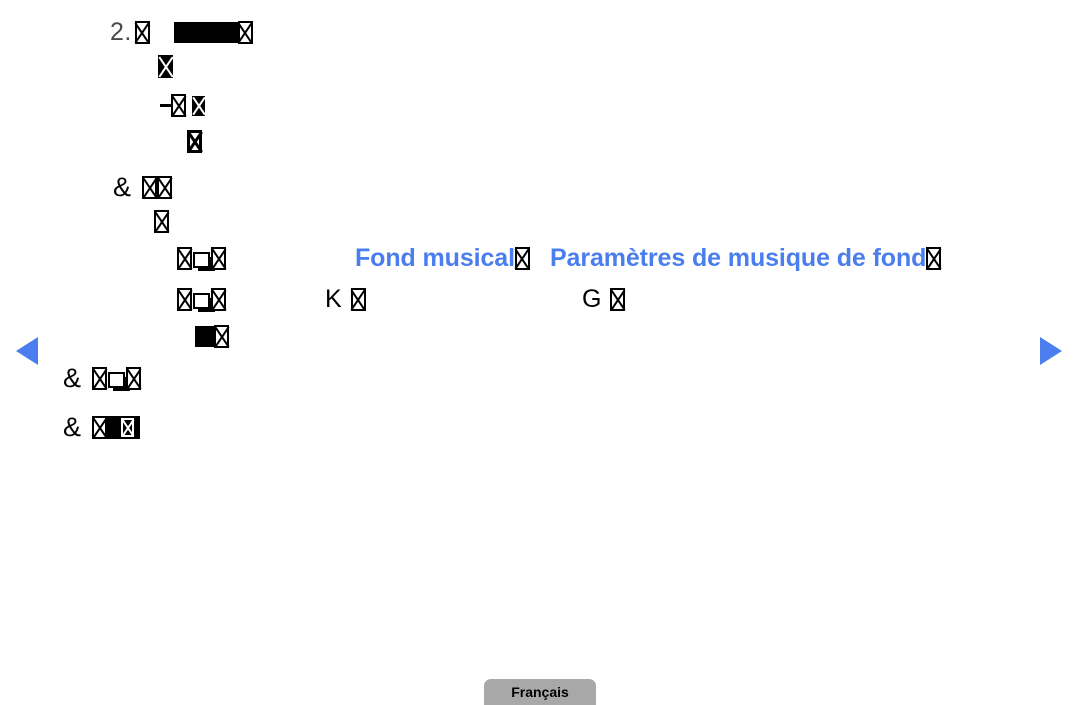  I want to click on next-page-arrow-icon, so click(1051, 351).